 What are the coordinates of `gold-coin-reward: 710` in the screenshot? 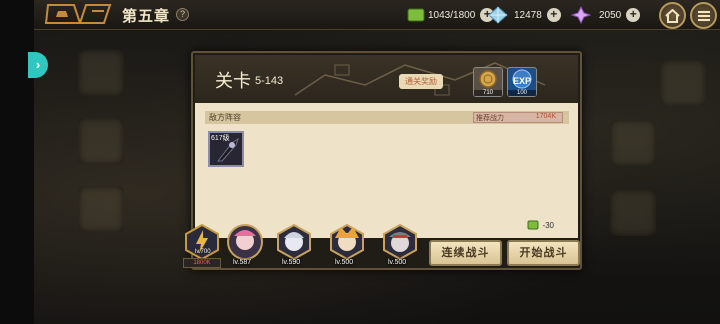 It's located at (488, 82).